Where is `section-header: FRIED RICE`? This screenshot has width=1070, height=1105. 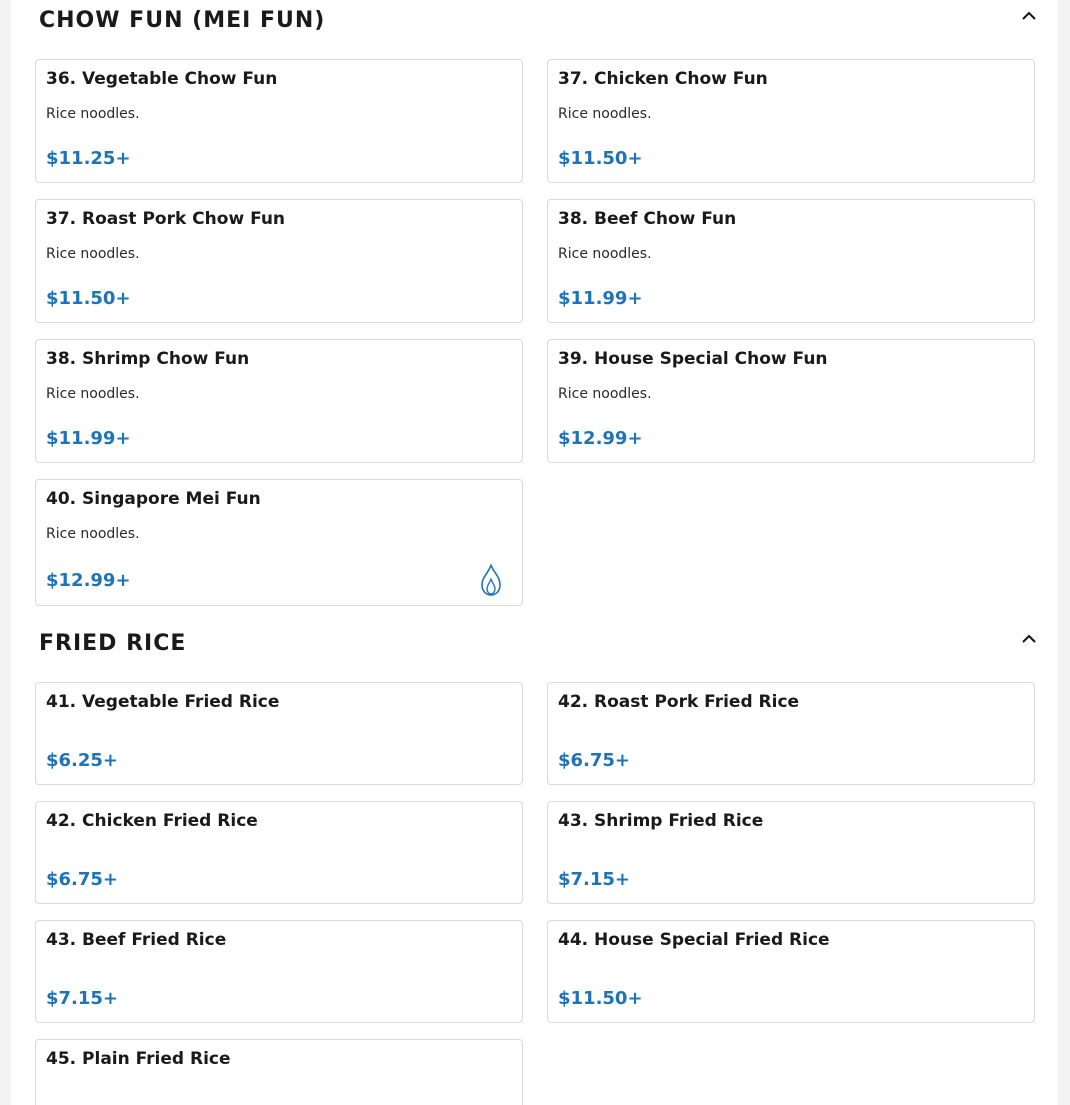 section-header: FRIED RICE is located at coordinates (539, 643).